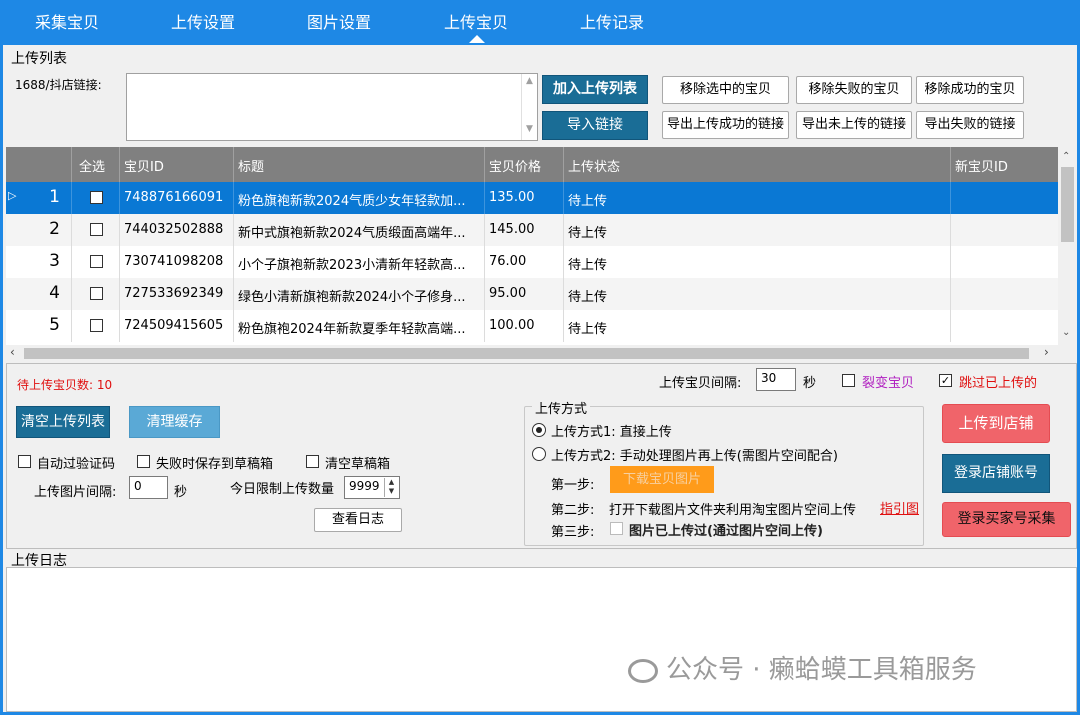  What do you see at coordinates (970, 90) in the screenshot?
I see `remove-success-button: 移除成功的宝贝` at bounding box center [970, 90].